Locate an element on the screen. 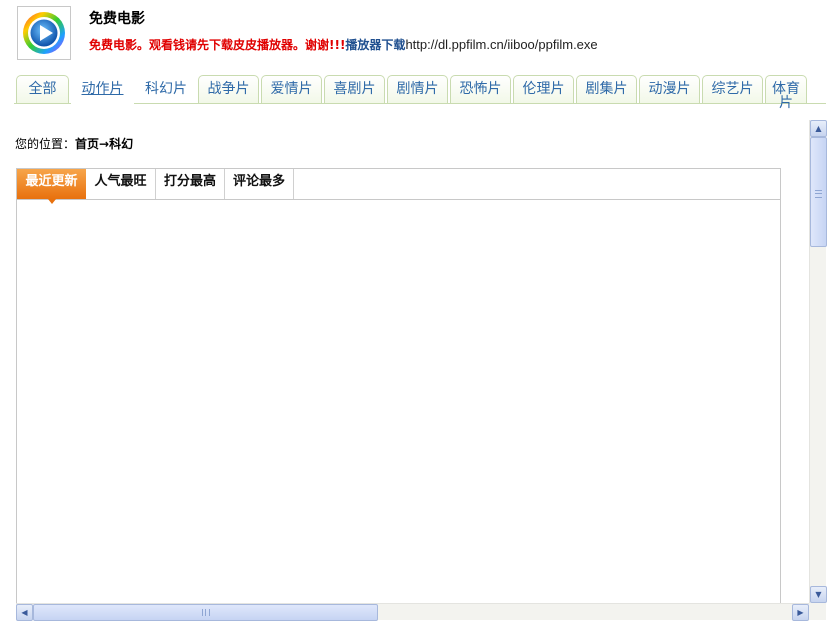 The width and height of the screenshot is (830, 622). app-logo is located at coordinates (44, 33).